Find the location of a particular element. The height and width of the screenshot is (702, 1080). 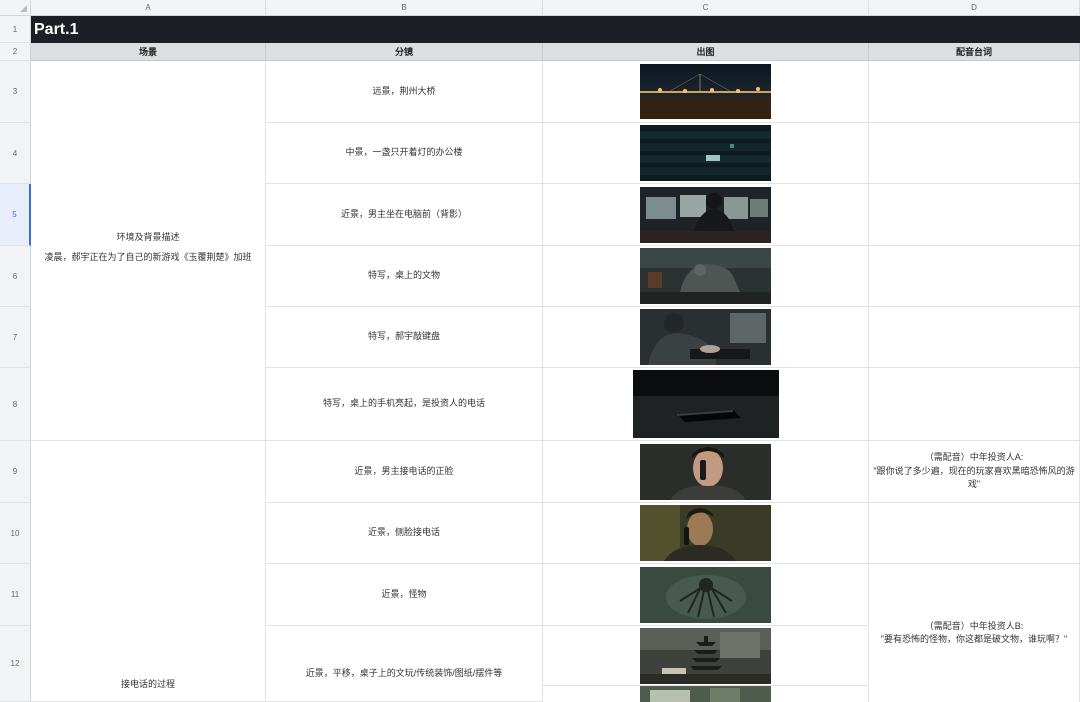

scene-cell-1: 环境及背景描述 凌晨，郝宇正在为了自己的新游戏《玉覆荆楚》加班 is located at coordinates (148, 251).